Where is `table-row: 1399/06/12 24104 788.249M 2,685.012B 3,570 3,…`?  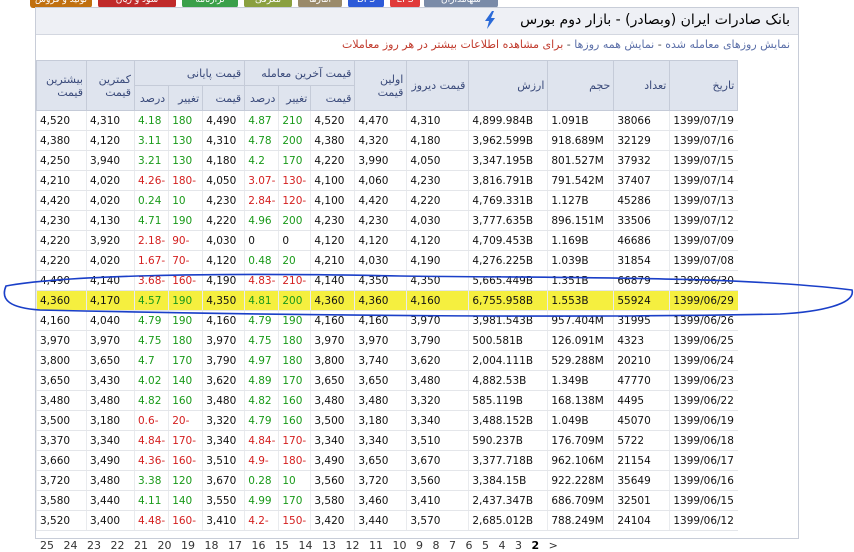 table-row: 1399/06/12 24104 788.249M 2,685.012B 3,570 3,… is located at coordinates (387, 520).